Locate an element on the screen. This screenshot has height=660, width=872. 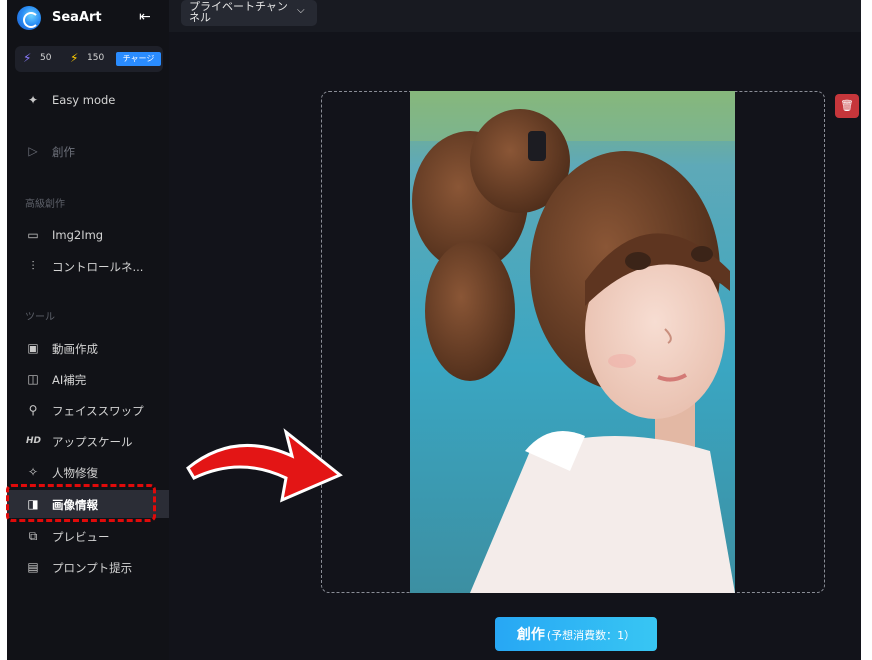
collapse-left-icon: ⇤ is located at coordinates (145, 17).